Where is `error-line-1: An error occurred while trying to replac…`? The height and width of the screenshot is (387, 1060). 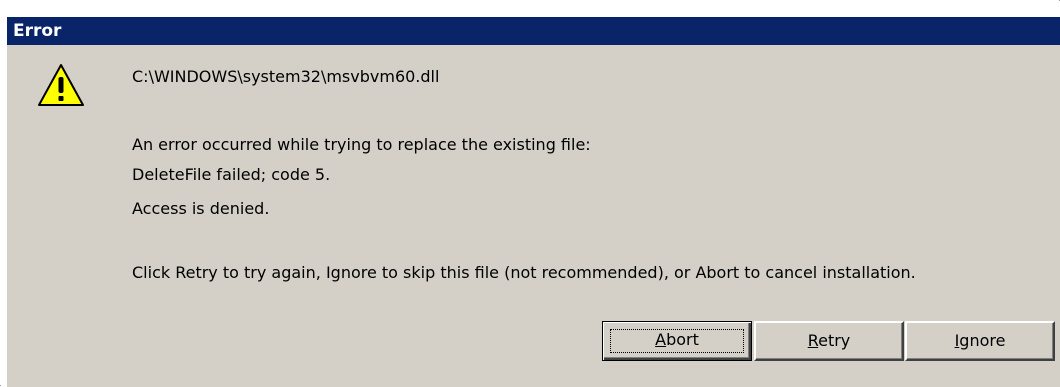
error-line-1: An error occurred while trying to replac… is located at coordinates (361, 144).